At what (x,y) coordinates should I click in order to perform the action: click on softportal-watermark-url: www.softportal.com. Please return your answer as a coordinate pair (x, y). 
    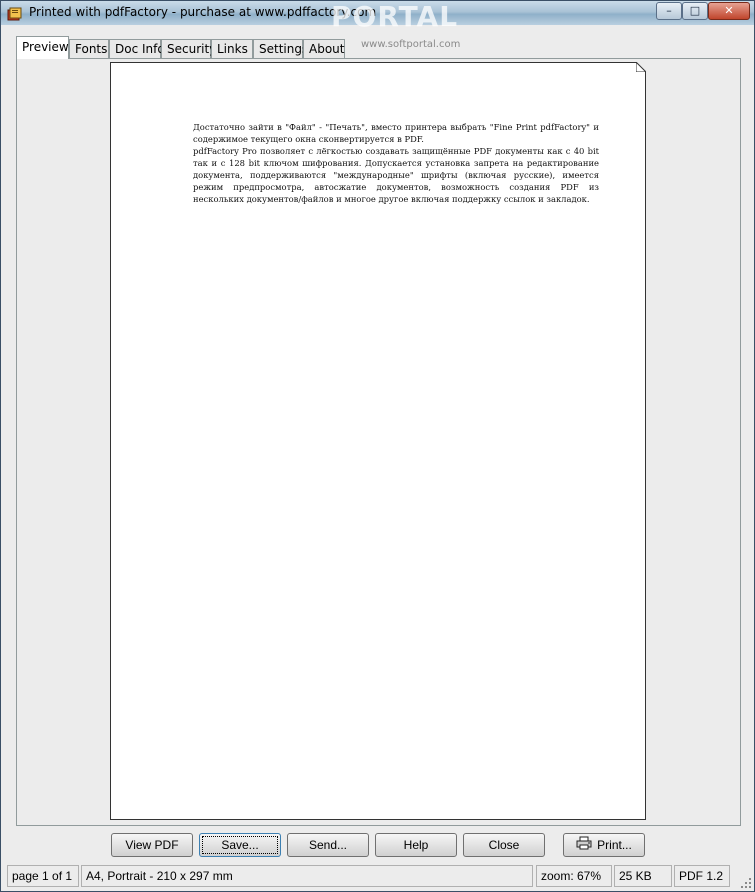
    Looking at the image, I should click on (411, 44).